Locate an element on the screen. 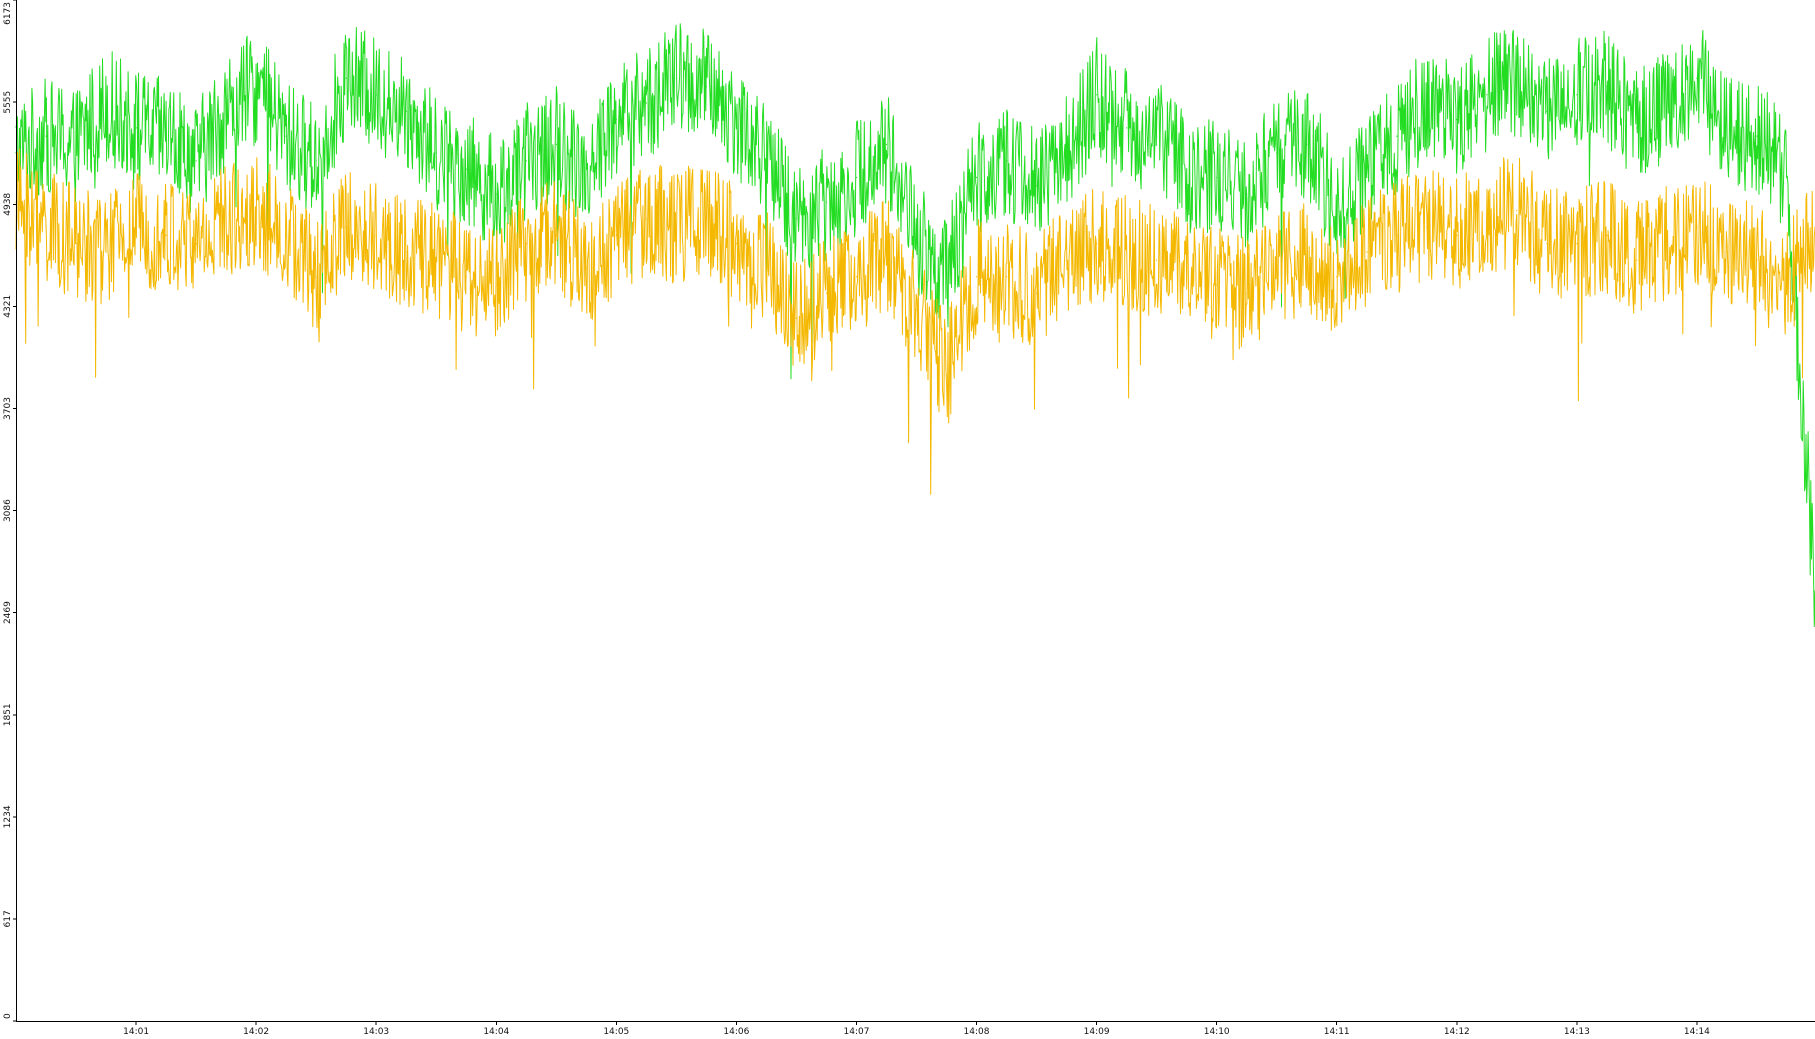 The height and width of the screenshot is (1039, 1815). x-tick-label: 14:11 is located at coordinates (1337, 1032).